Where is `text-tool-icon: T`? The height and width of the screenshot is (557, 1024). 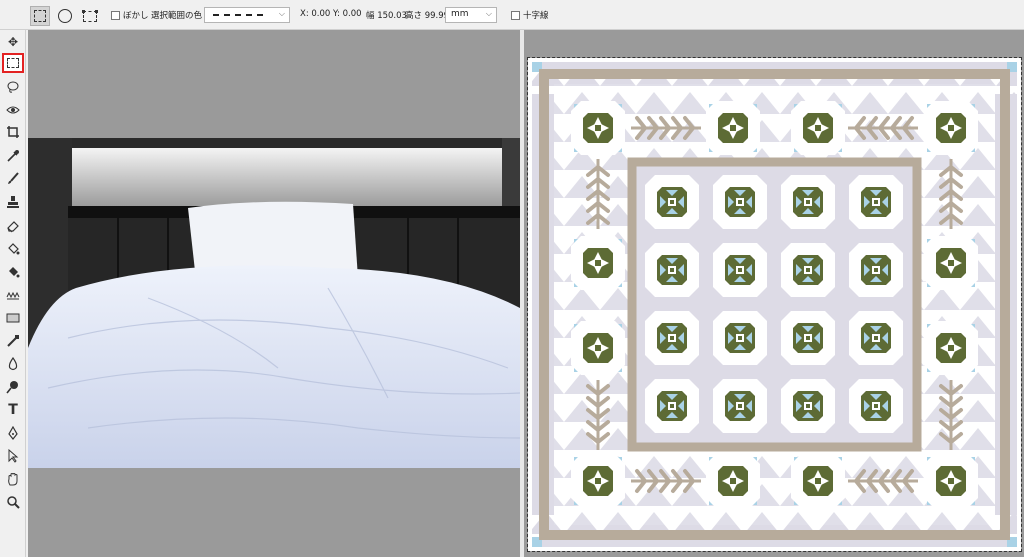
text-tool-icon: T is located at coordinates (13, 410).